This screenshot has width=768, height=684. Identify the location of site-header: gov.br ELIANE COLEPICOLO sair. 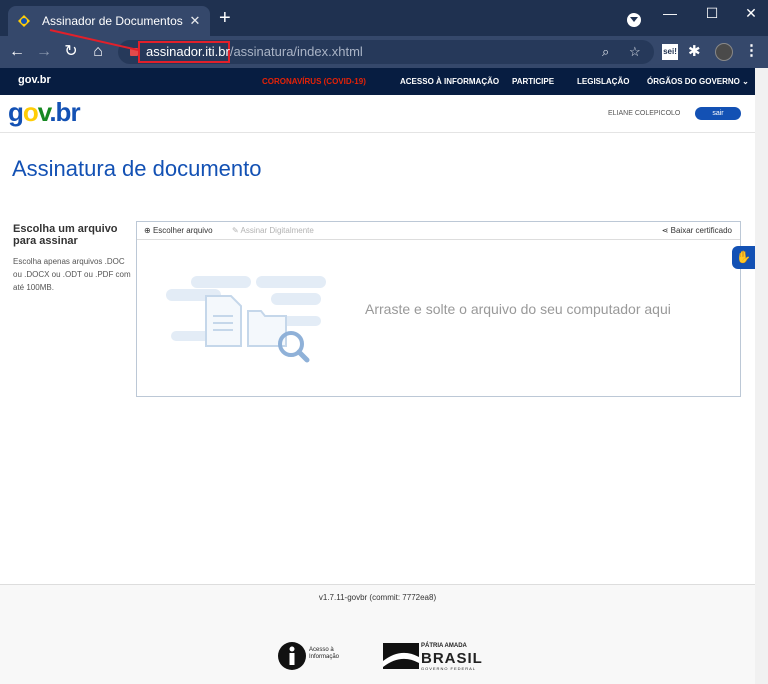
(377, 114).